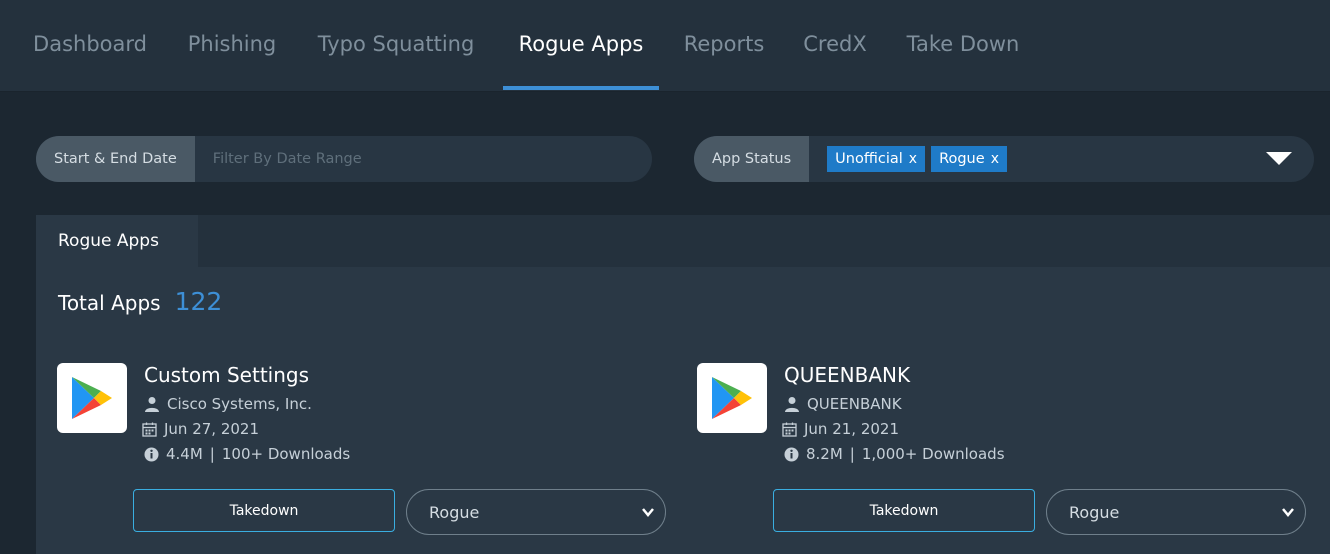  What do you see at coordinates (840, 429) in the screenshot?
I see `app-date: Jun 21, 2021` at bounding box center [840, 429].